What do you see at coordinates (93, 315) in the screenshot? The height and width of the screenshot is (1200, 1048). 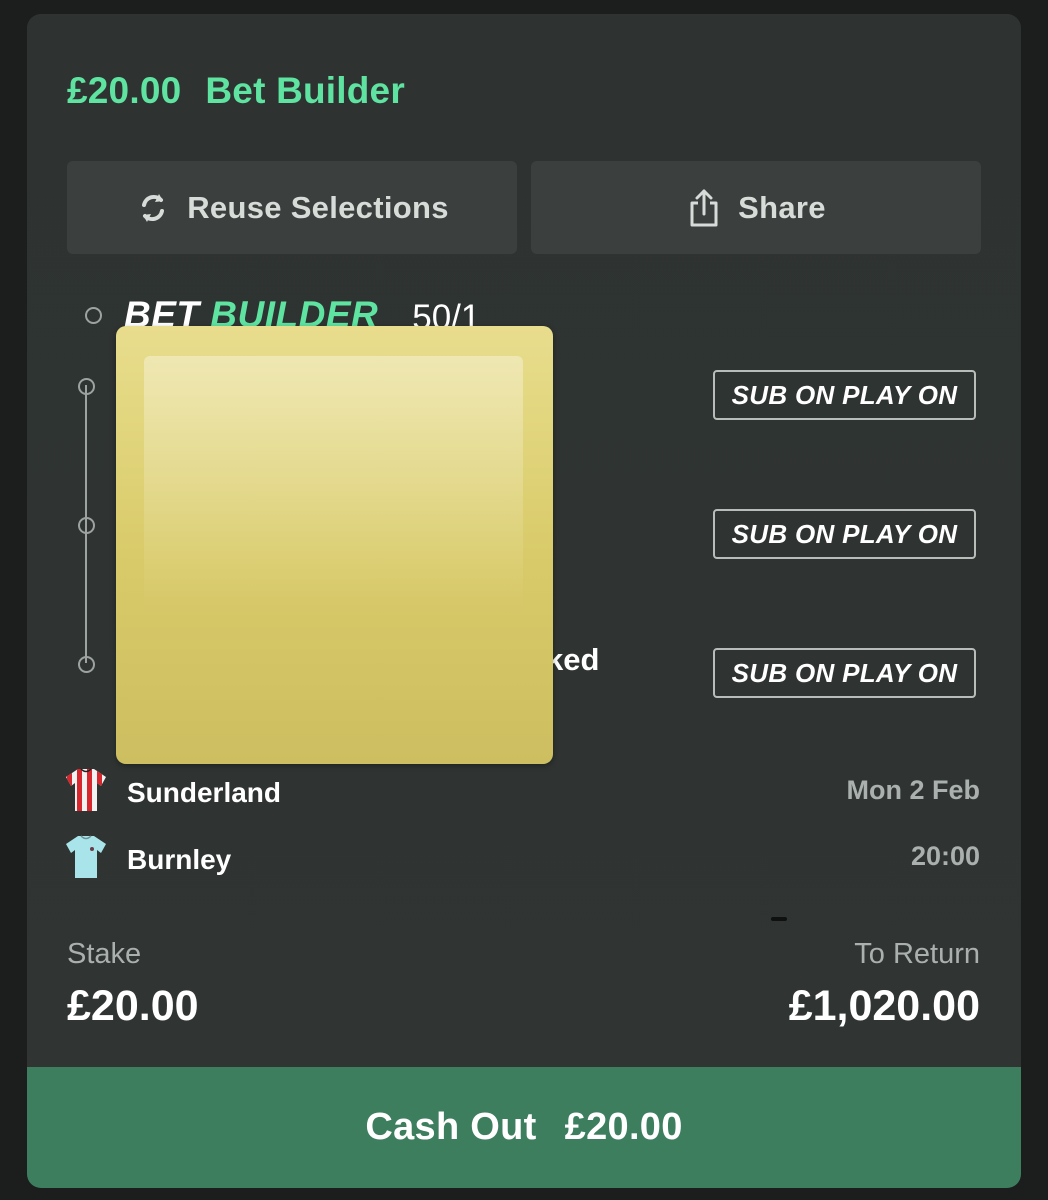 I see `bet-builder-dot` at bounding box center [93, 315].